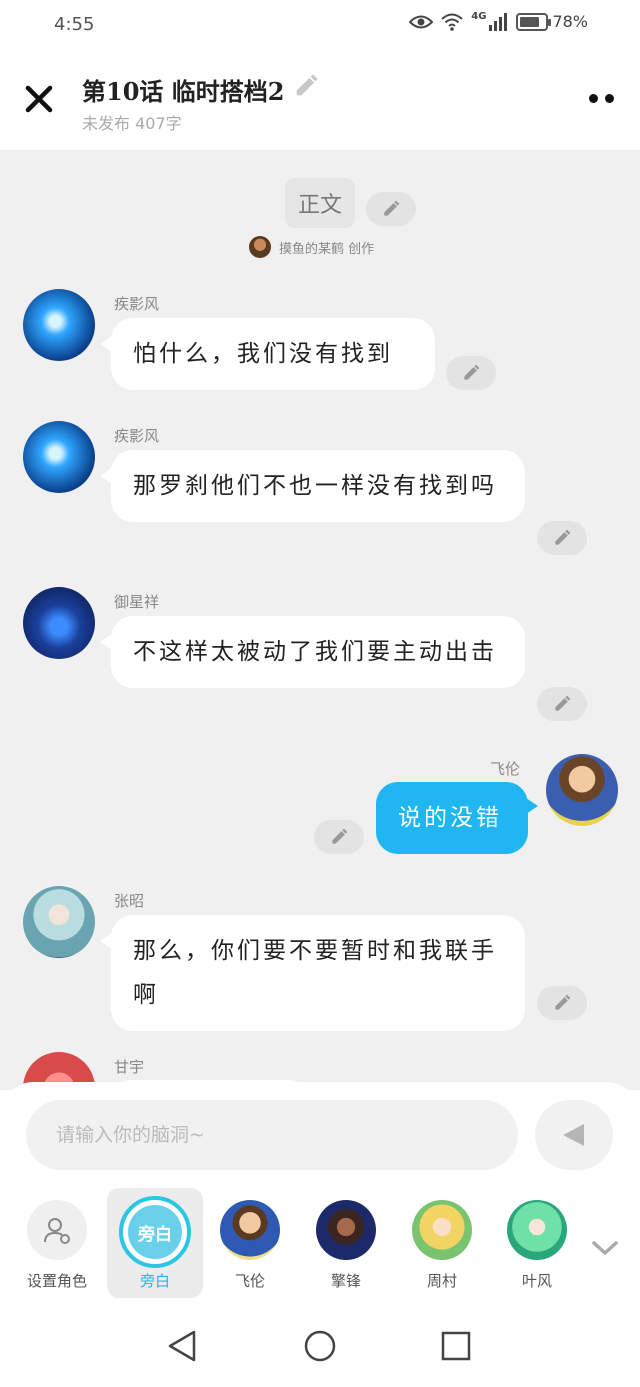 The height and width of the screenshot is (1387, 640). I want to click on send-button, so click(574, 1135).